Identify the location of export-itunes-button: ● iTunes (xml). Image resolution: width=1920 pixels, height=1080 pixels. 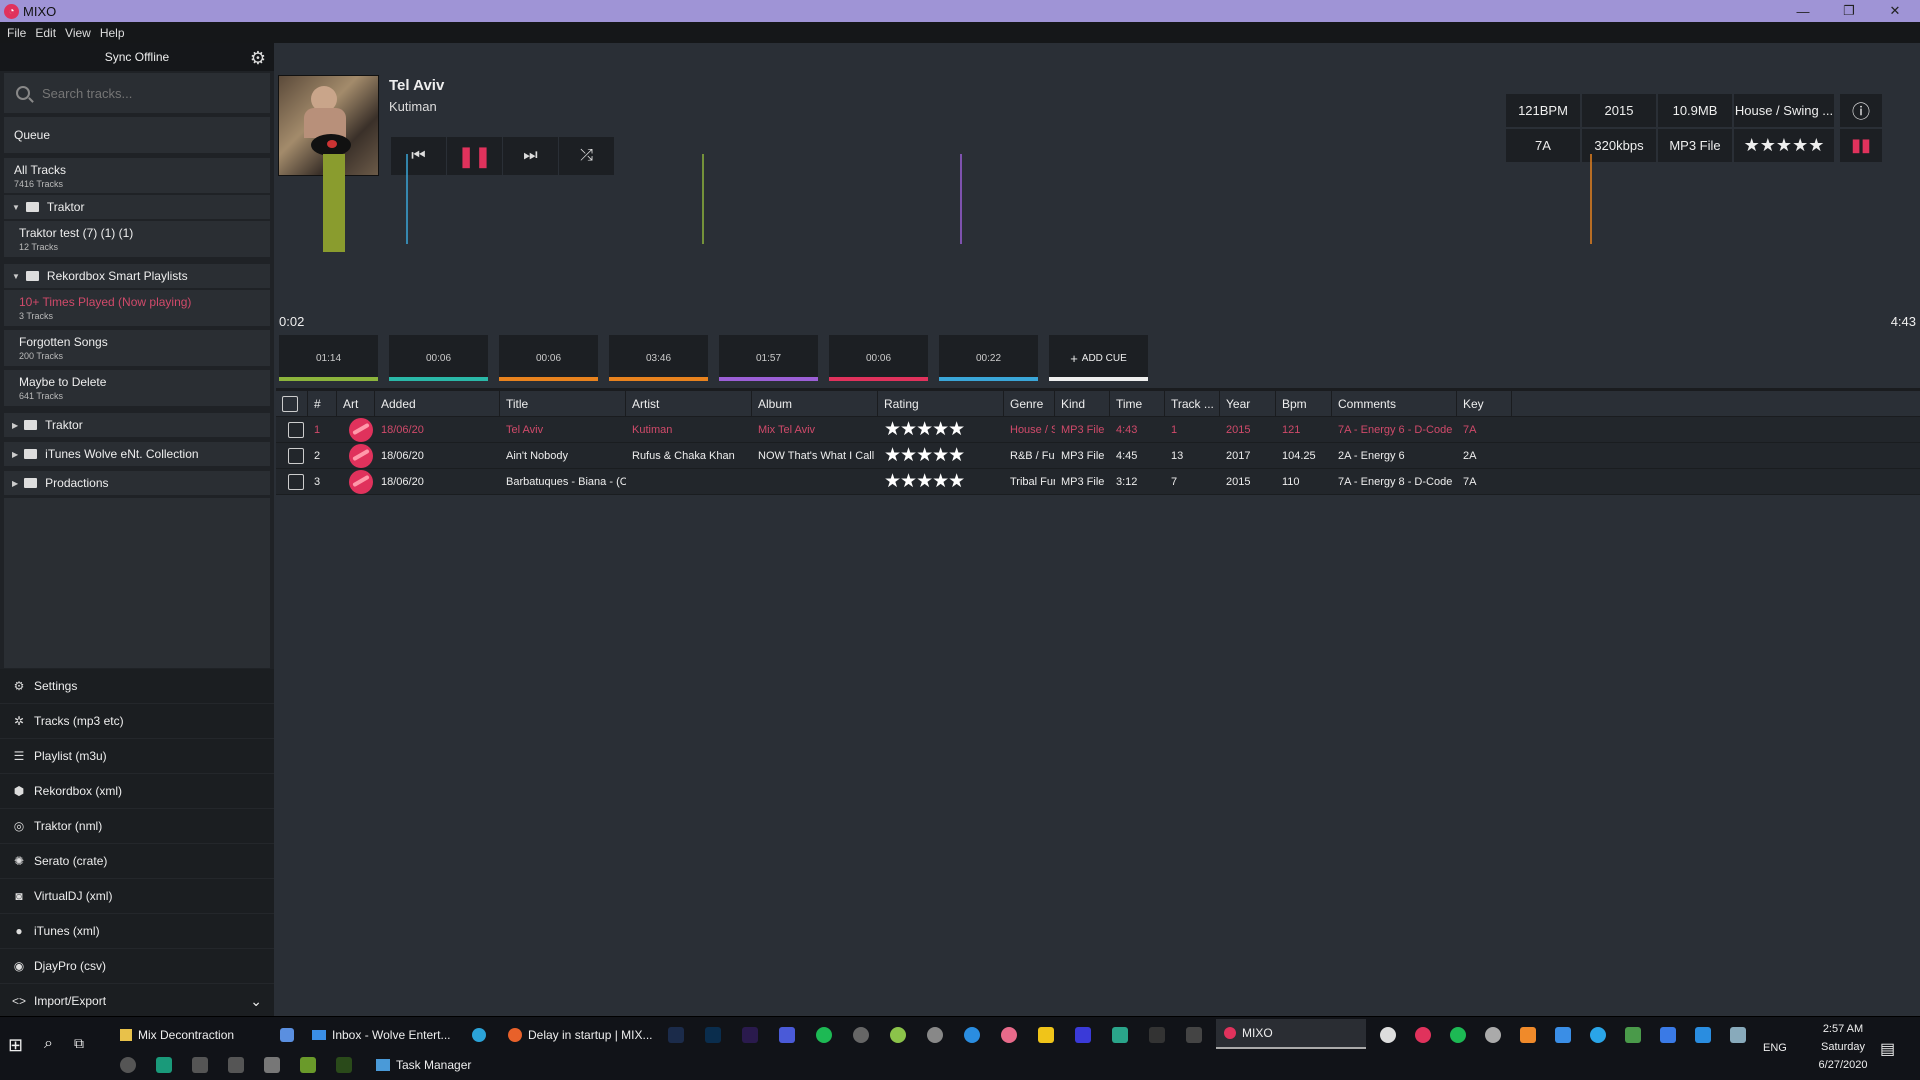
(137, 931).